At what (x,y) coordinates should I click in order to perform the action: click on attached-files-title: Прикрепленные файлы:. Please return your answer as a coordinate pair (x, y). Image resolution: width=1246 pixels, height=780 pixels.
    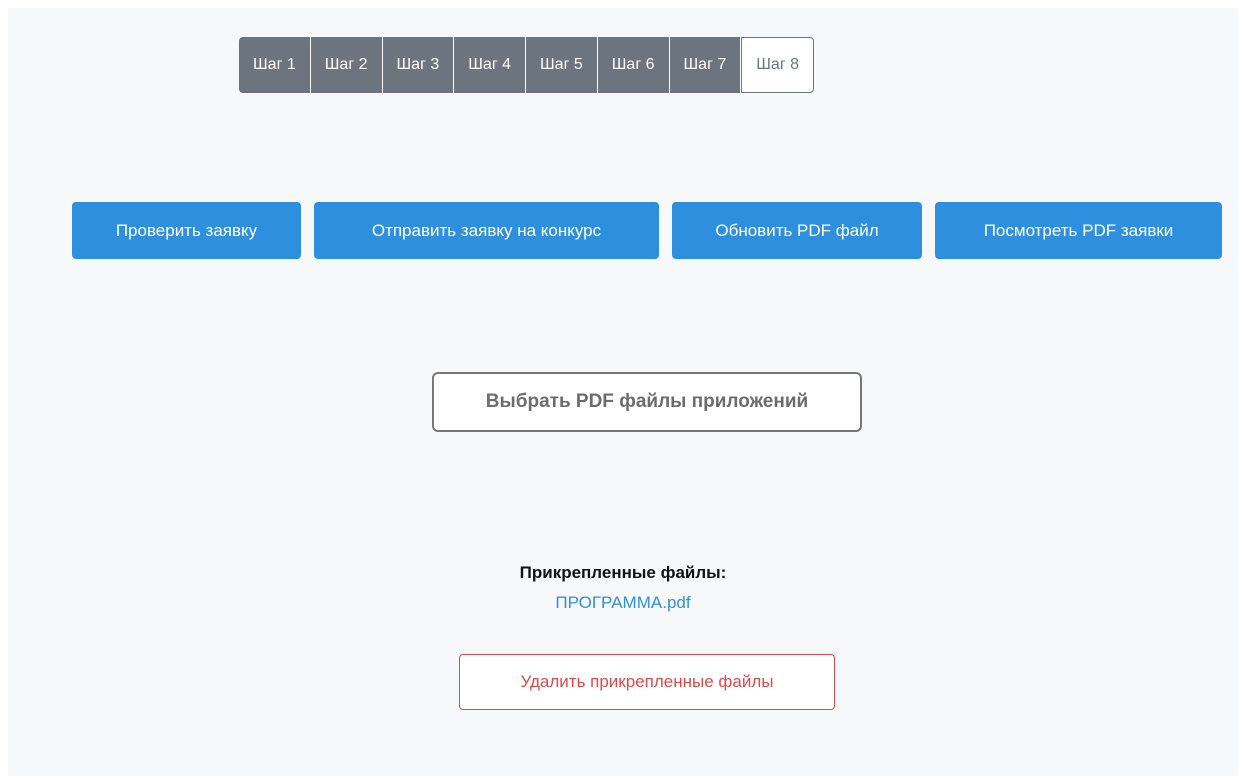
    Looking at the image, I should click on (623, 572).